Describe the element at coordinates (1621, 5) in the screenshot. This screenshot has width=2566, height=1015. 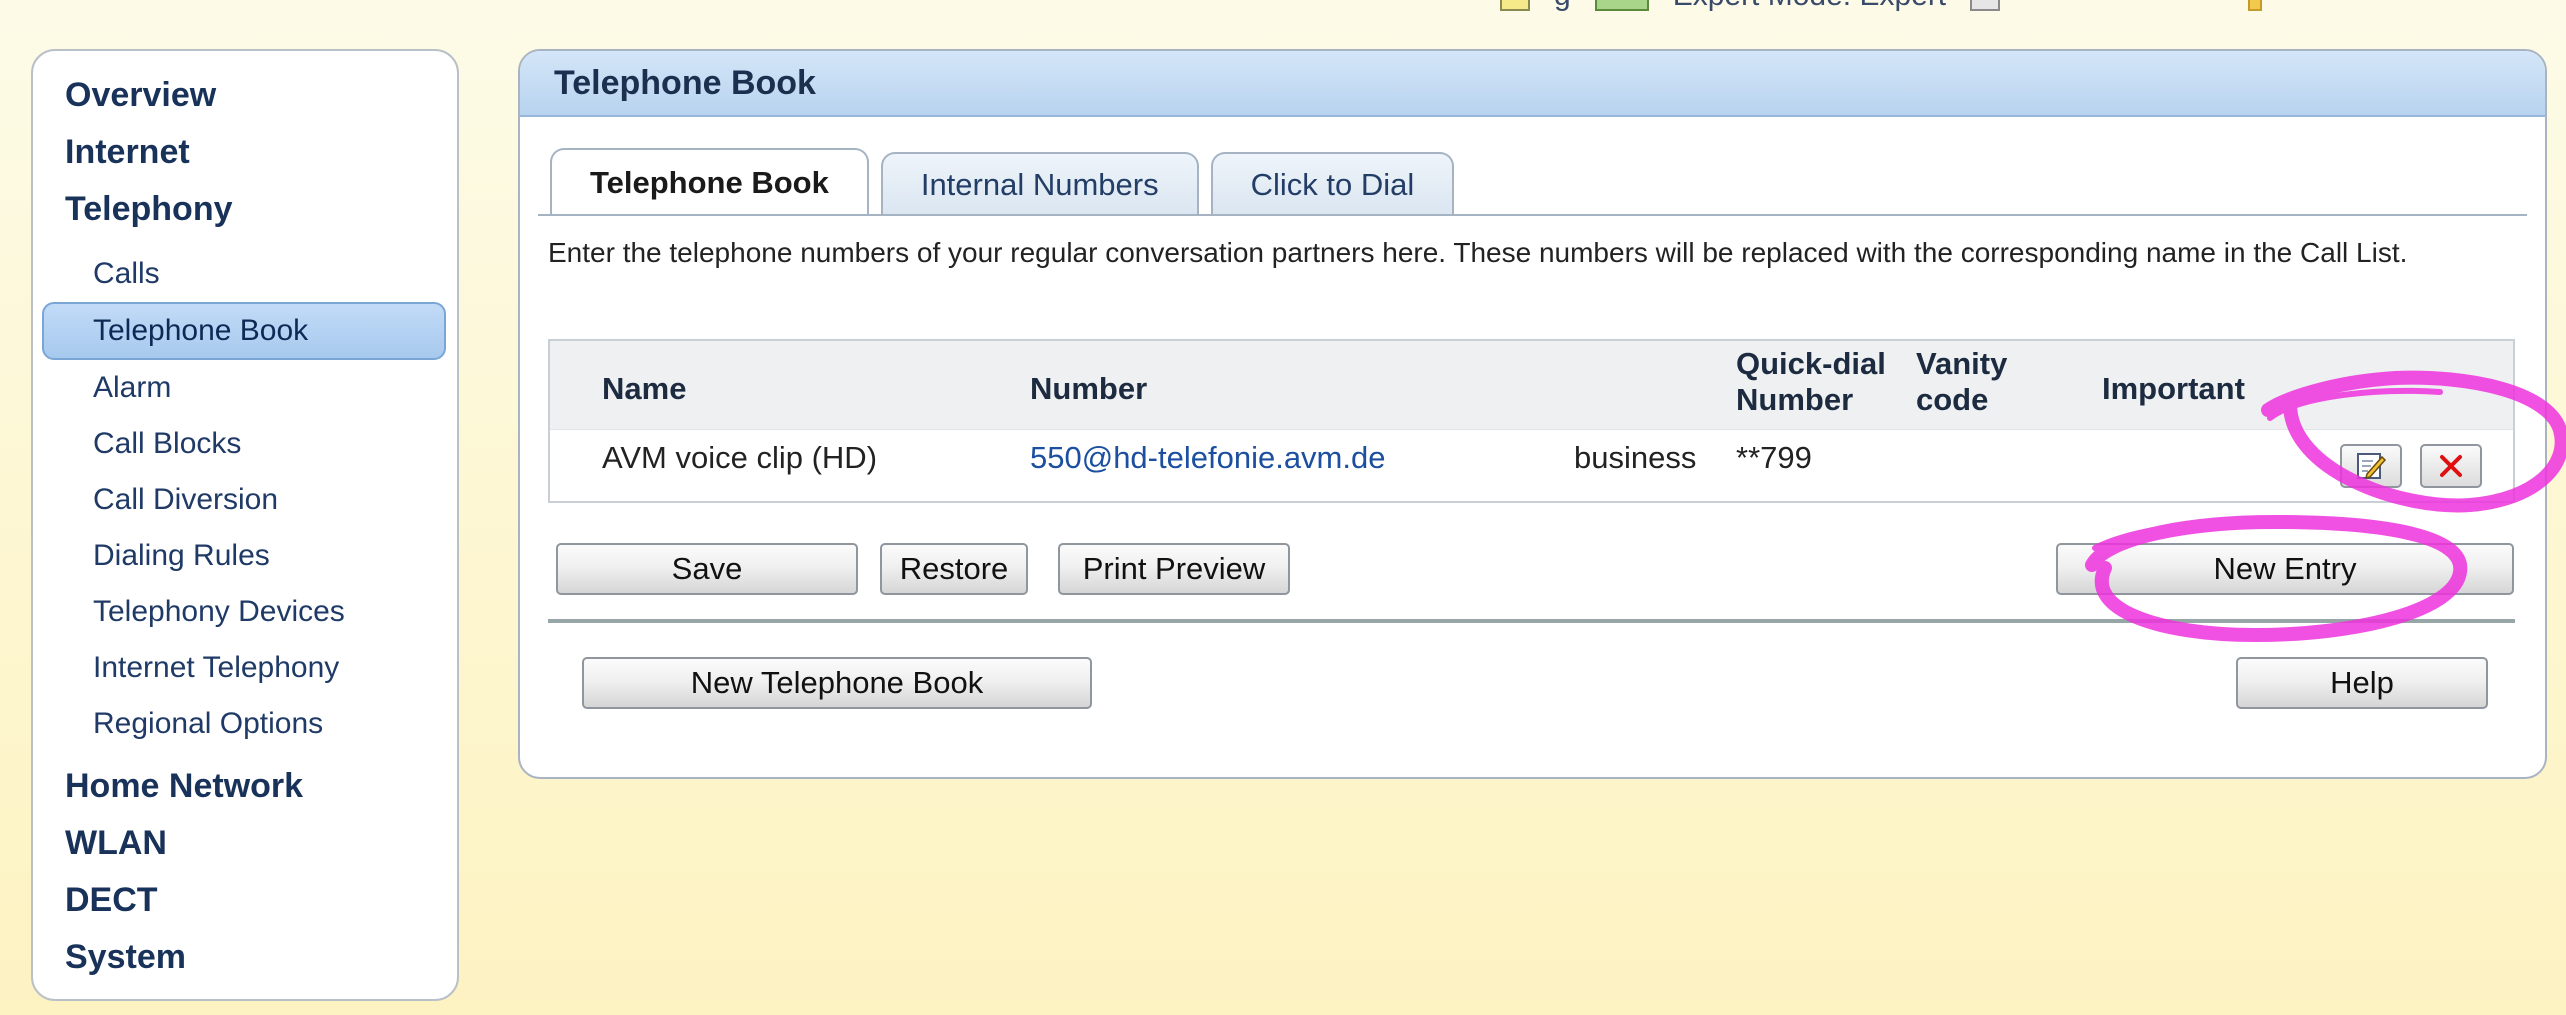
I see `expert-mode-icon` at that location.